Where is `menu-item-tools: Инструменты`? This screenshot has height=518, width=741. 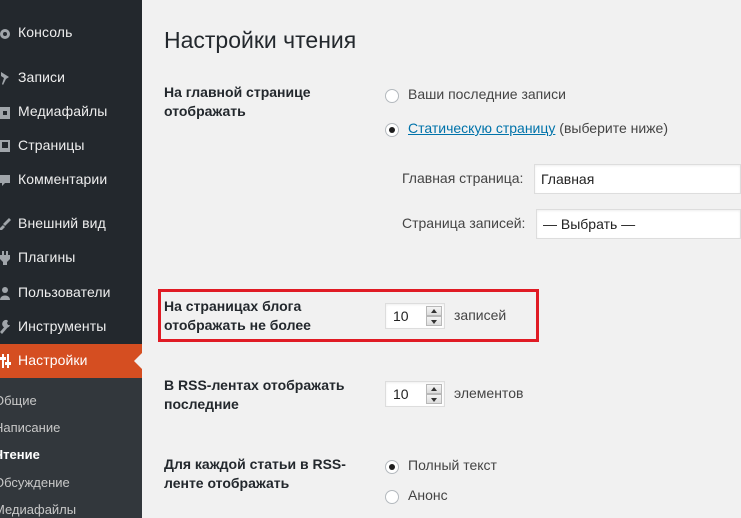
menu-item-tools: Инструменты is located at coordinates (71, 327).